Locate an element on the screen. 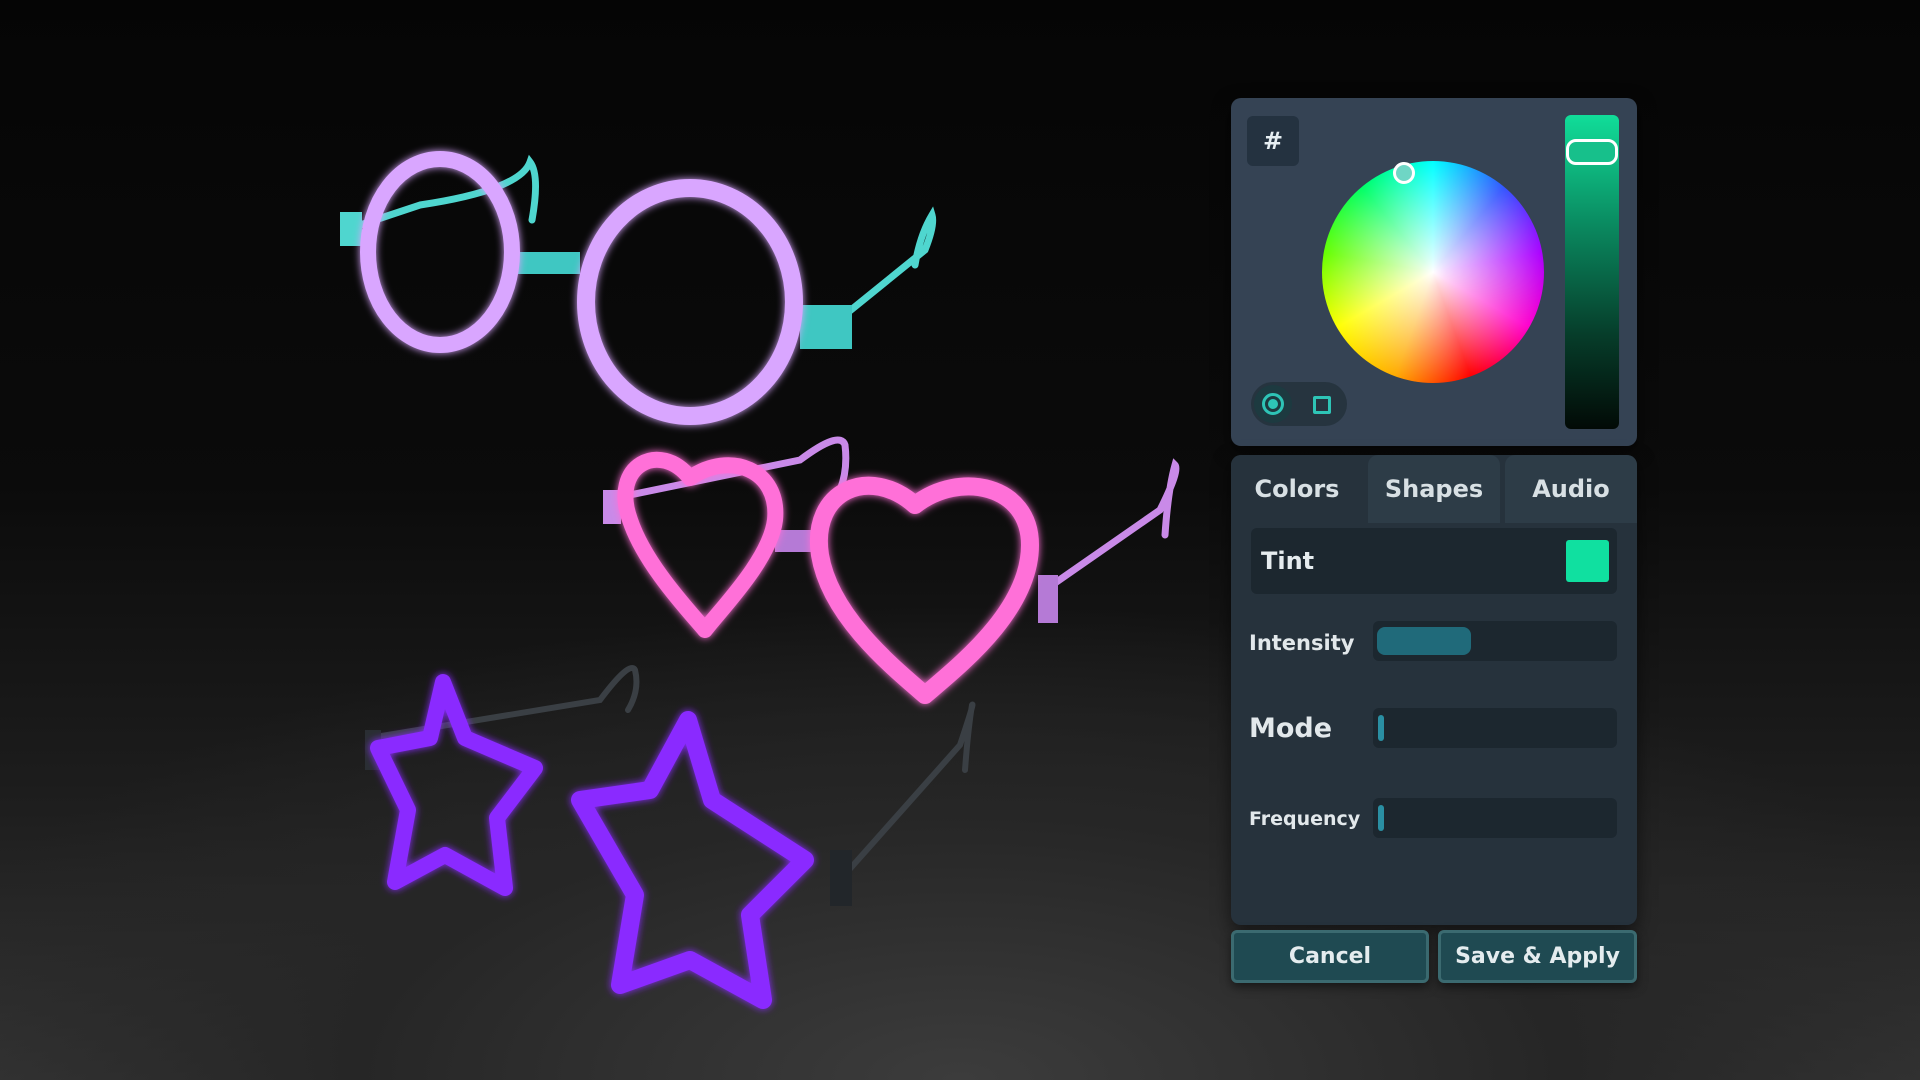  intensity-slider-fill is located at coordinates (1424, 641).